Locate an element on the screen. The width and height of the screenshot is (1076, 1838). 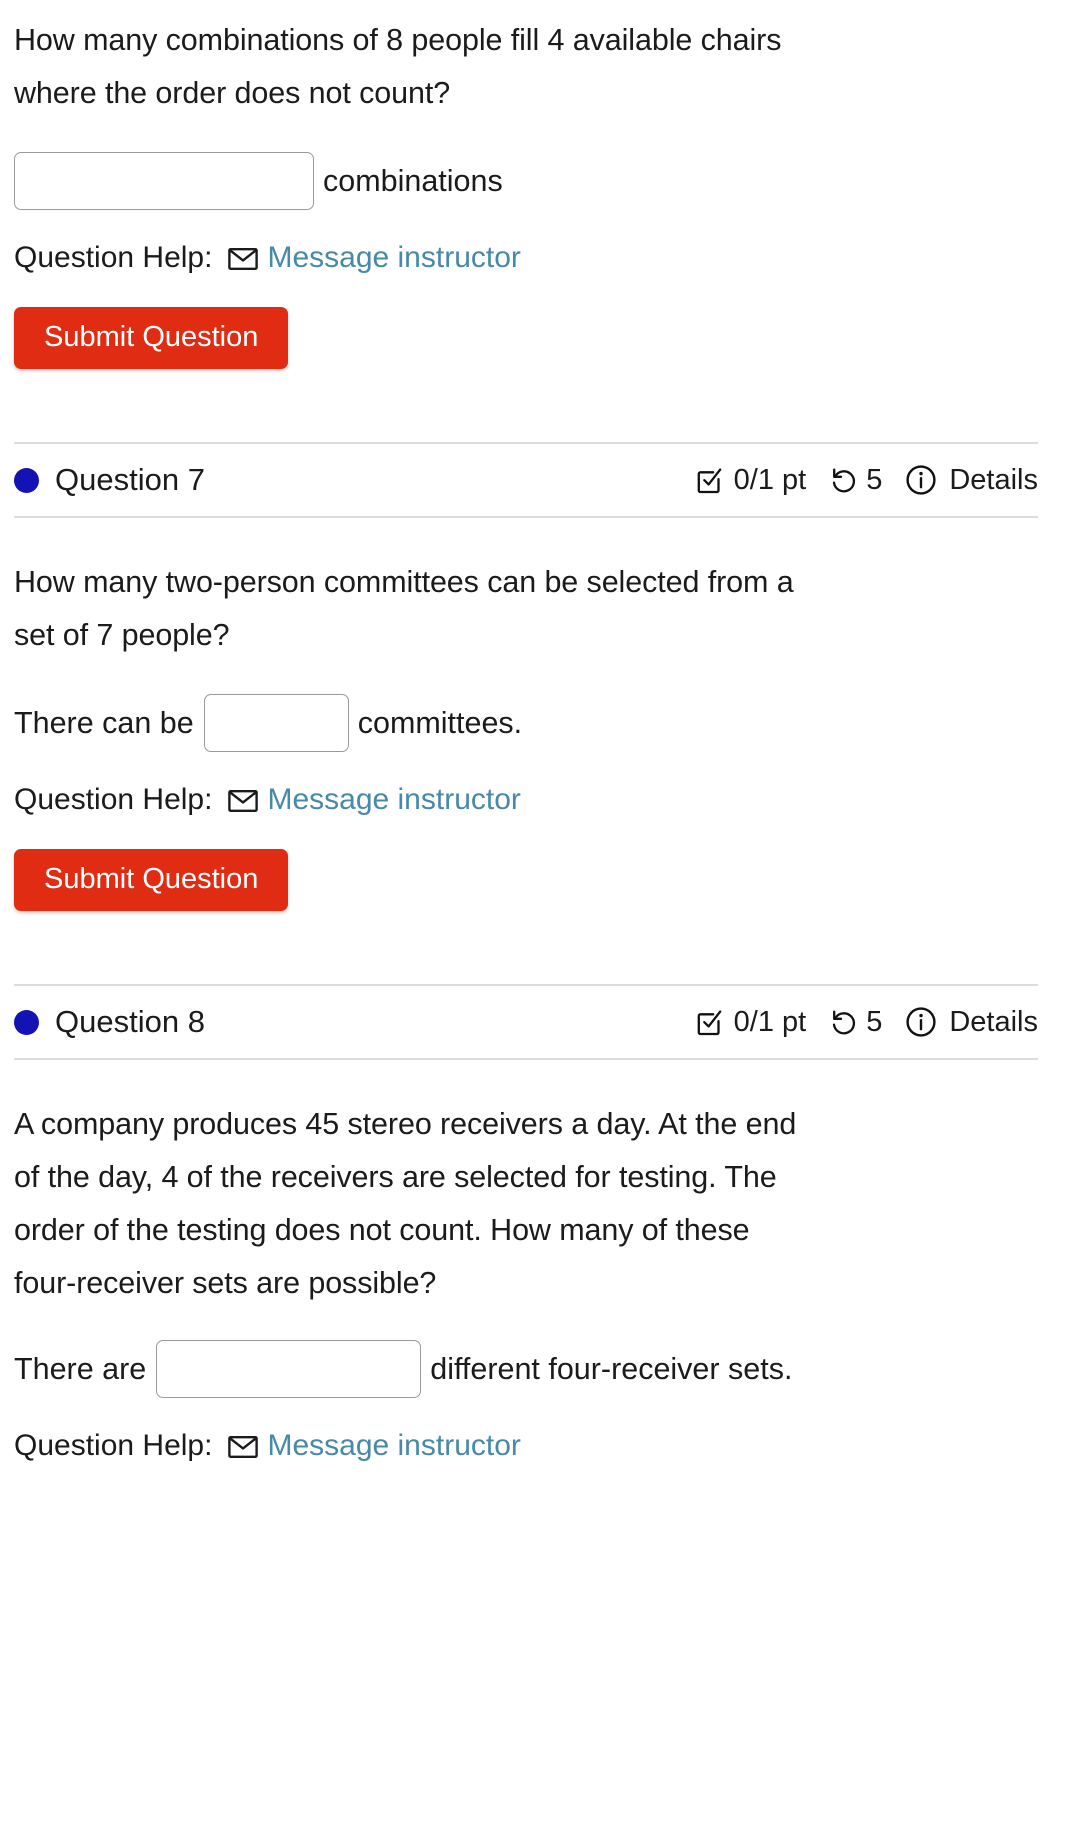
question-8-header-right: 0/1 pt 5 Details is located at coordinates (866, 1022).